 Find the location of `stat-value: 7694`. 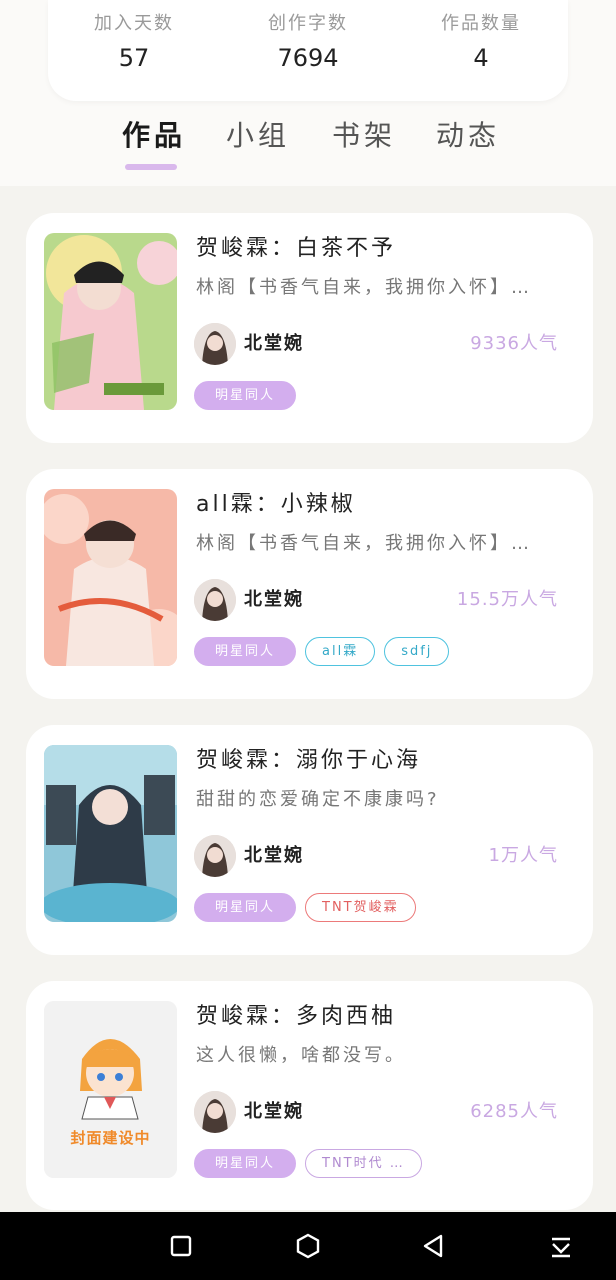

stat-value: 7694 is located at coordinates (308, 58).